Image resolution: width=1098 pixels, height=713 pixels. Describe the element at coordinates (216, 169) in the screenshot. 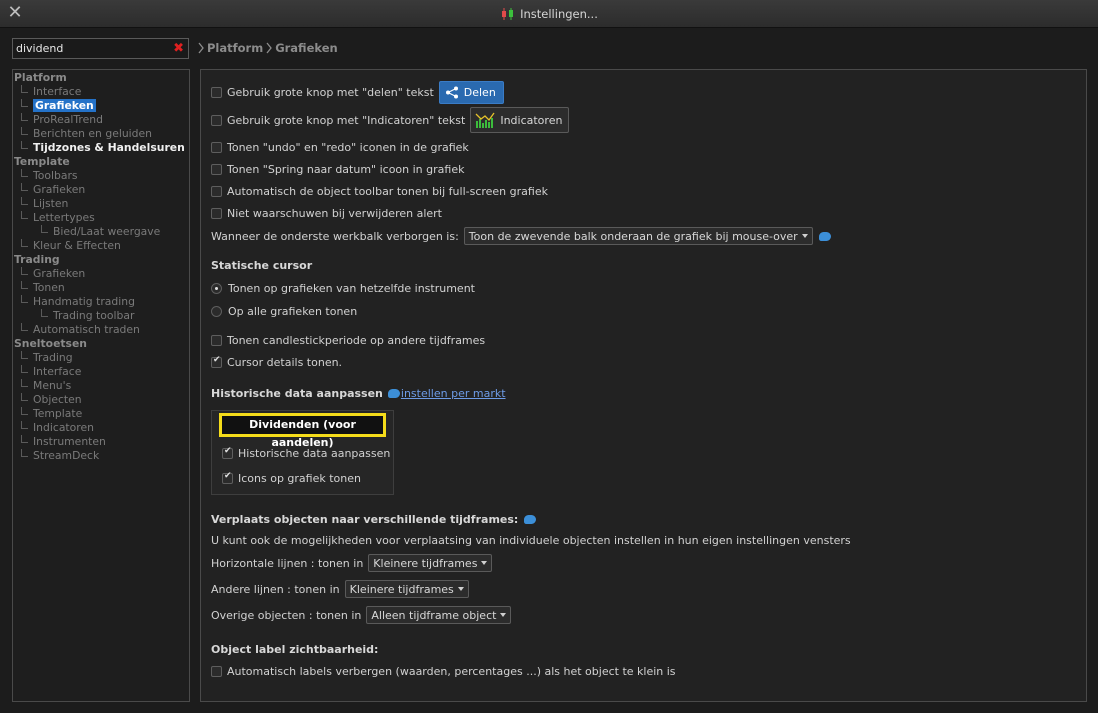

I see `jump-date-checkbox` at that location.